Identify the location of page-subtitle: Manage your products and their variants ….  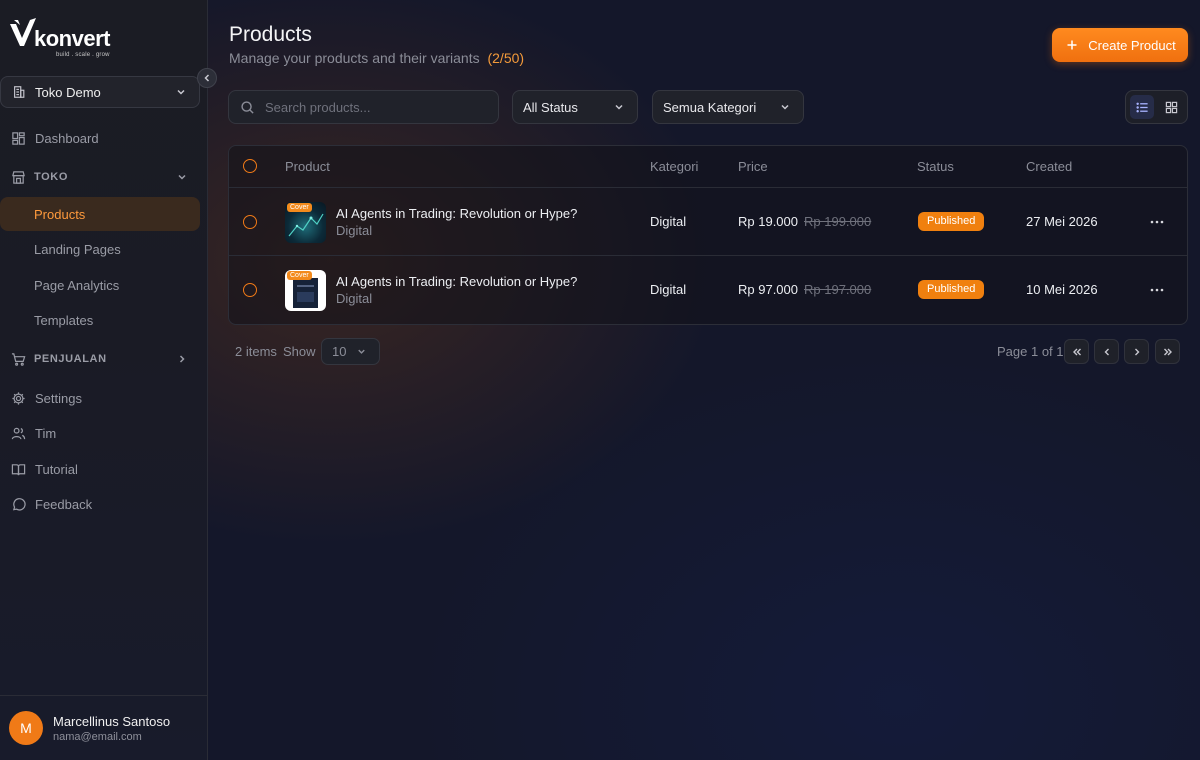
(376, 58).